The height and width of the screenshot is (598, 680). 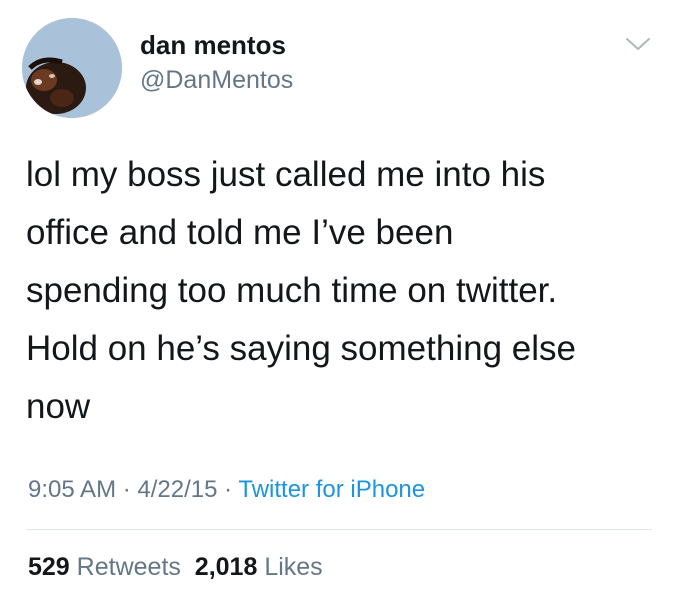 I want to click on tweet-time: 9:05 AM, so click(x=72, y=489).